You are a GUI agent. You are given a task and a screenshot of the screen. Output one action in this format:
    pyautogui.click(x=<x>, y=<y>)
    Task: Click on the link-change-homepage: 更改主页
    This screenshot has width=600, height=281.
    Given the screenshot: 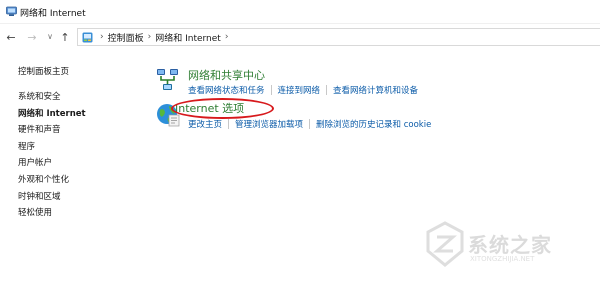 What is the action you would take?
    pyautogui.click(x=205, y=124)
    